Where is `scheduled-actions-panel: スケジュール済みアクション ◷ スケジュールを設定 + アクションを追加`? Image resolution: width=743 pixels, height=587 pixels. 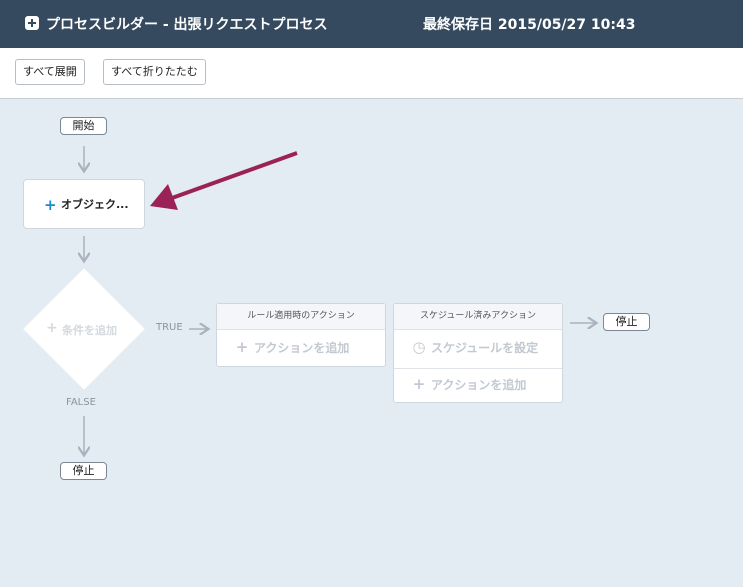
scheduled-actions-panel: スケジュール済みアクション ◷ スケジュールを設定 + アクションを追加 is located at coordinates (478, 353).